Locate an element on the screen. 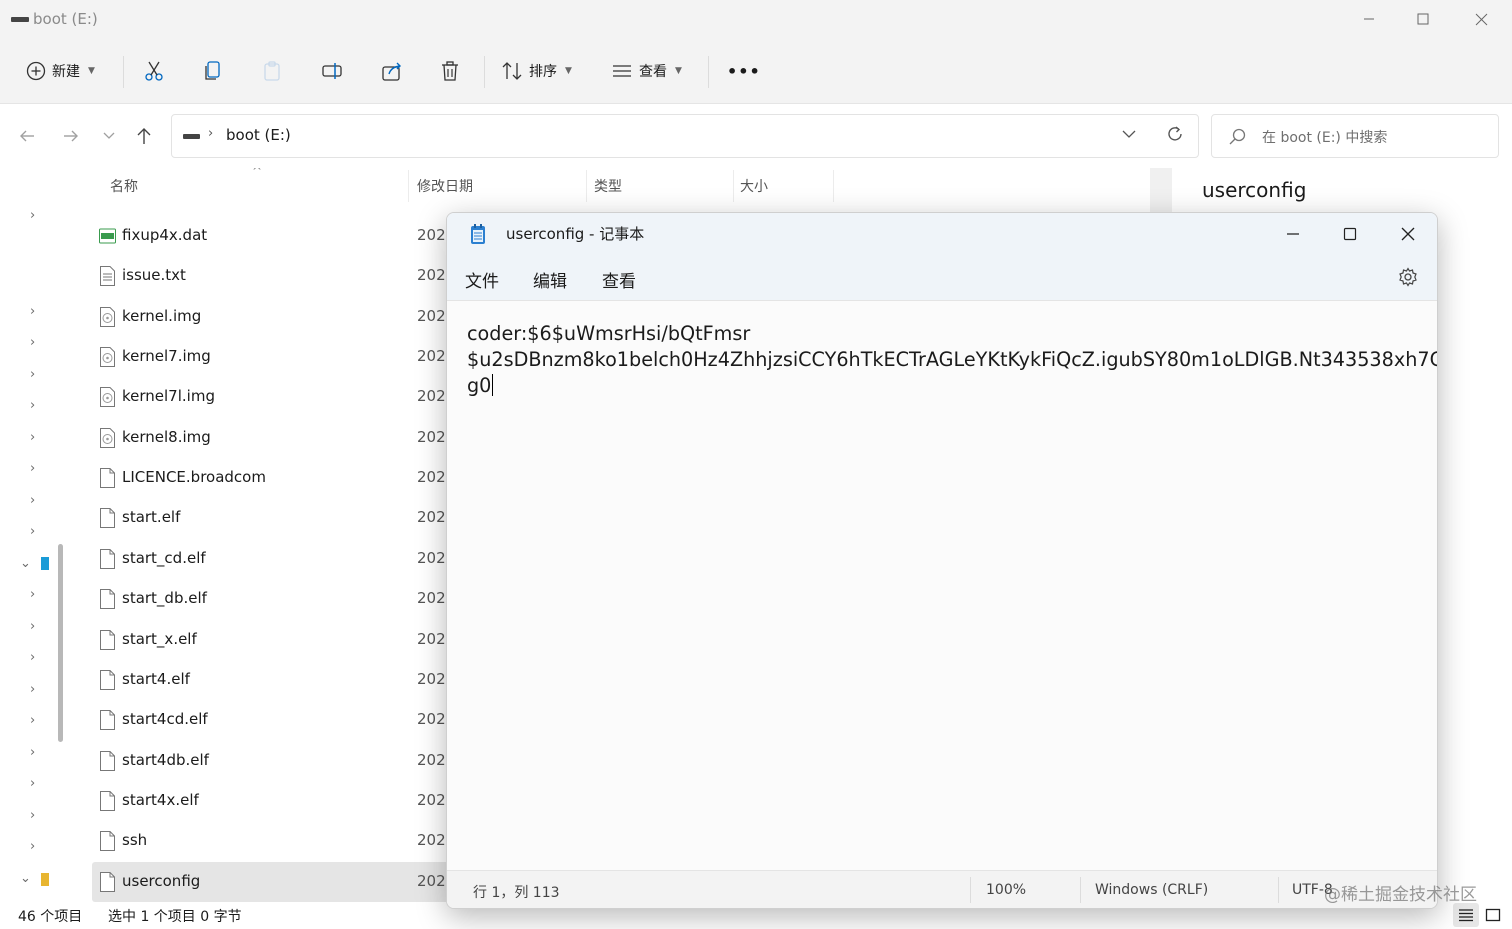 This screenshot has width=1512, height=929. tiles-view-icon is located at coordinates (1493, 915).